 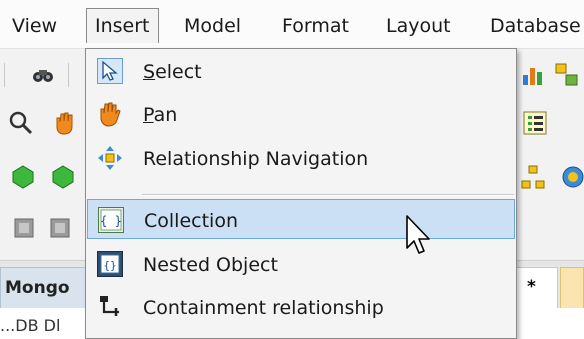 What do you see at coordinates (418, 234) in the screenshot?
I see `mouse-pointer-icon` at bounding box center [418, 234].